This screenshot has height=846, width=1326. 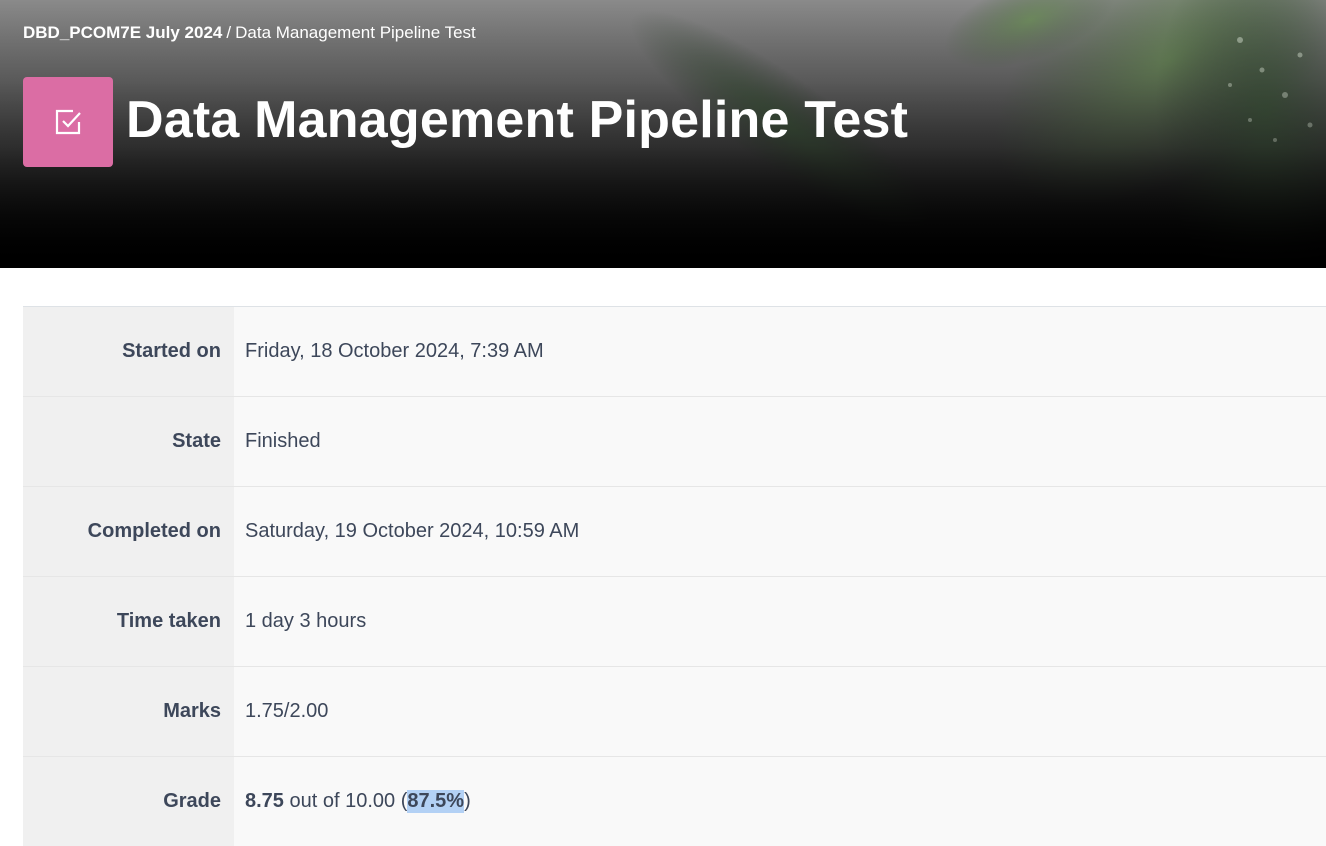 What do you see at coordinates (128, 711) in the screenshot?
I see `summary-label: Marks` at bounding box center [128, 711].